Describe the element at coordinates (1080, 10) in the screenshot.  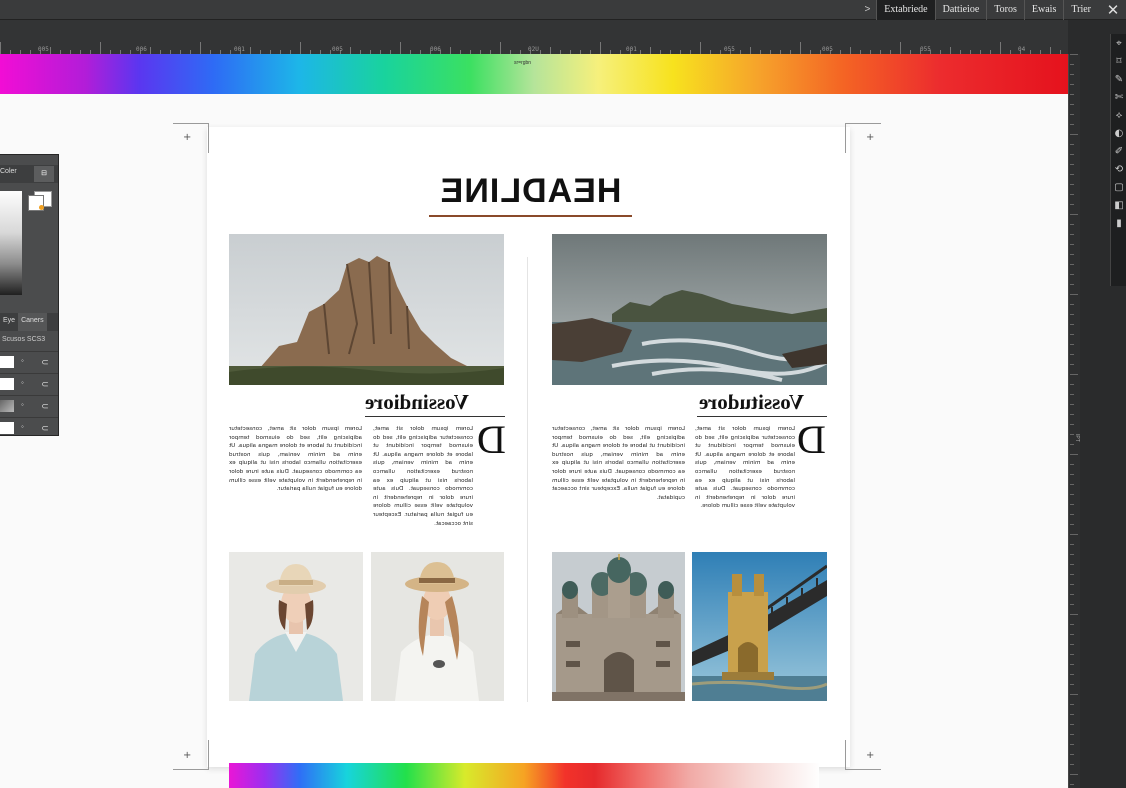
I see `menu-item-trier: Trier` at that location.